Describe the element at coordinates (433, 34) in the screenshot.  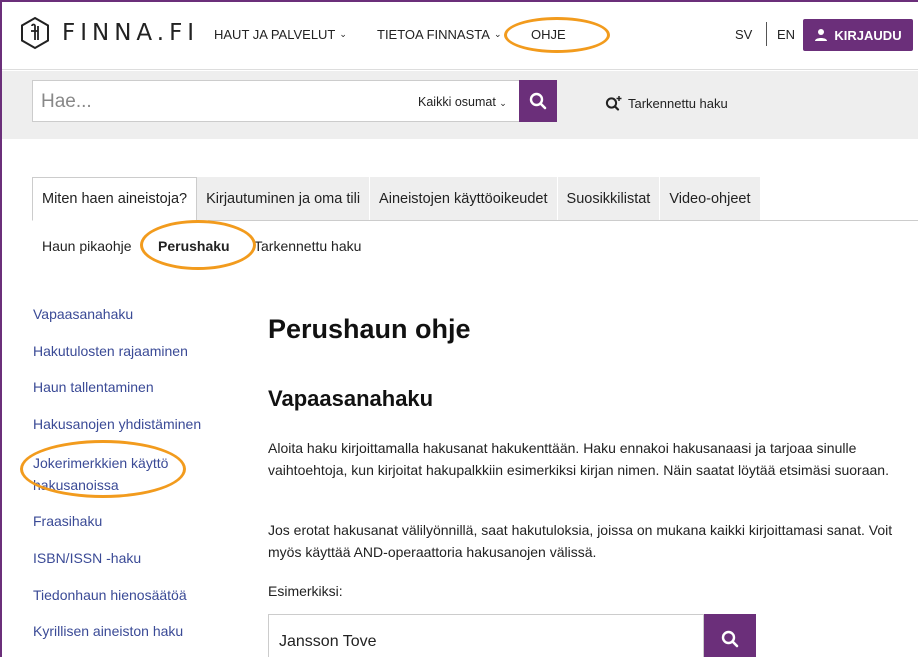
I see `nav-label: TIETOA FINNASTA` at that location.